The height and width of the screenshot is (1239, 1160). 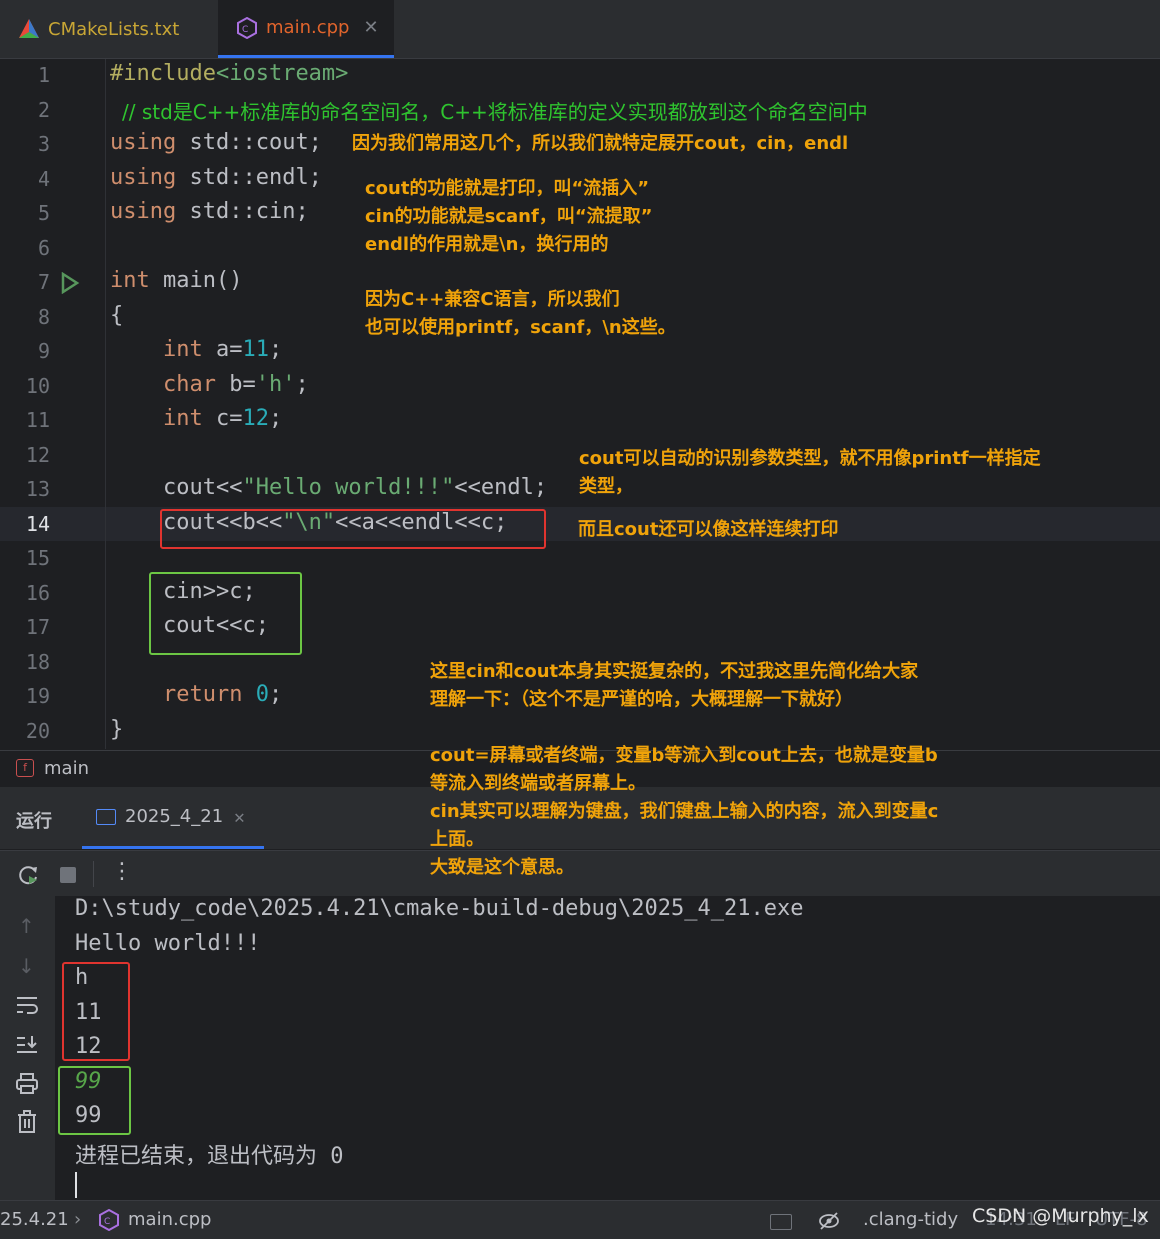 What do you see at coordinates (37, 386) in the screenshot?
I see `line-number: 10` at bounding box center [37, 386].